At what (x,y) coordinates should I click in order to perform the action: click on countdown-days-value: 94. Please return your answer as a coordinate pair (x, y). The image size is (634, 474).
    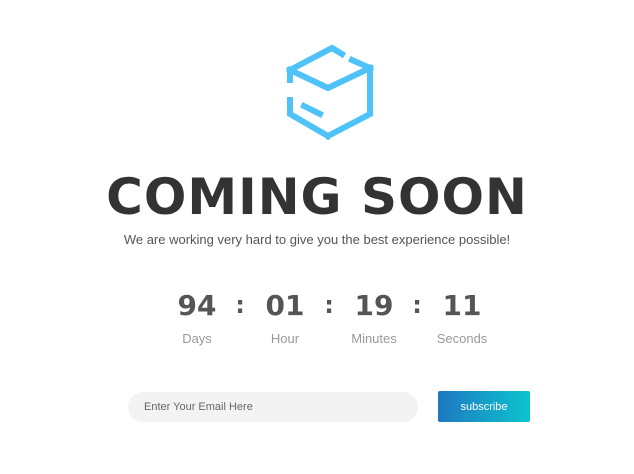
    Looking at the image, I should click on (197, 305).